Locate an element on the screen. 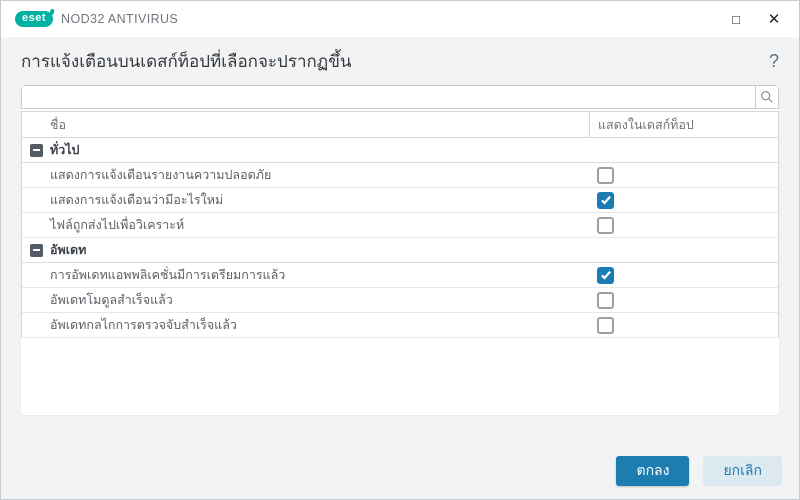 Image resolution: width=800 pixels, height=500 pixels. footer-buttons: ตกลง ยกเลิก is located at coordinates (699, 471).